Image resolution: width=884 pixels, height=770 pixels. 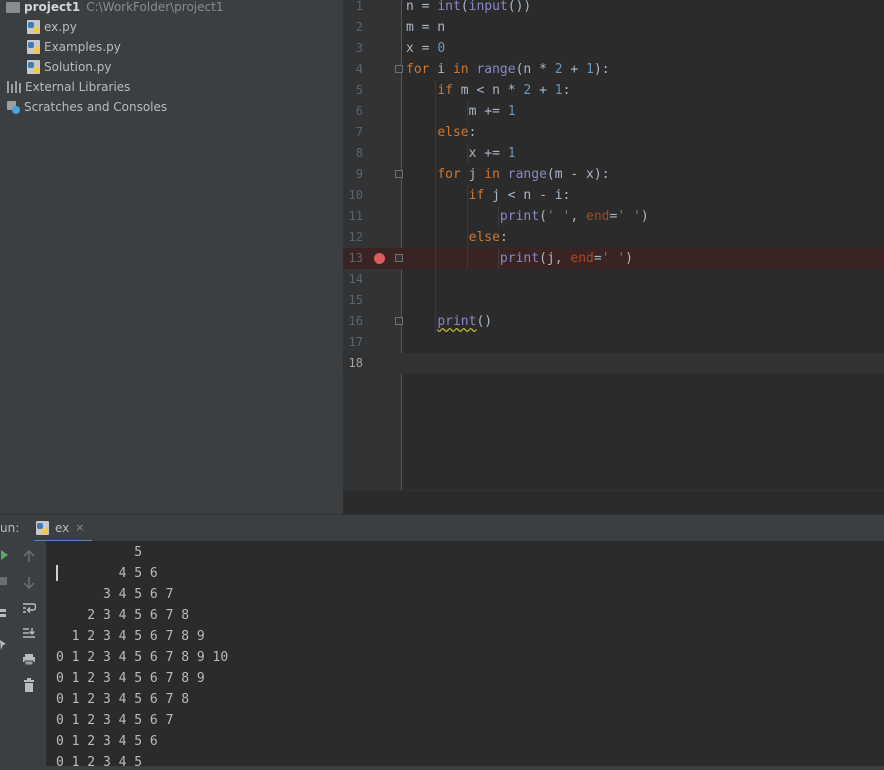 I want to click on tree-item-external-libraries: External Libraries, so click(x=68, y=87).